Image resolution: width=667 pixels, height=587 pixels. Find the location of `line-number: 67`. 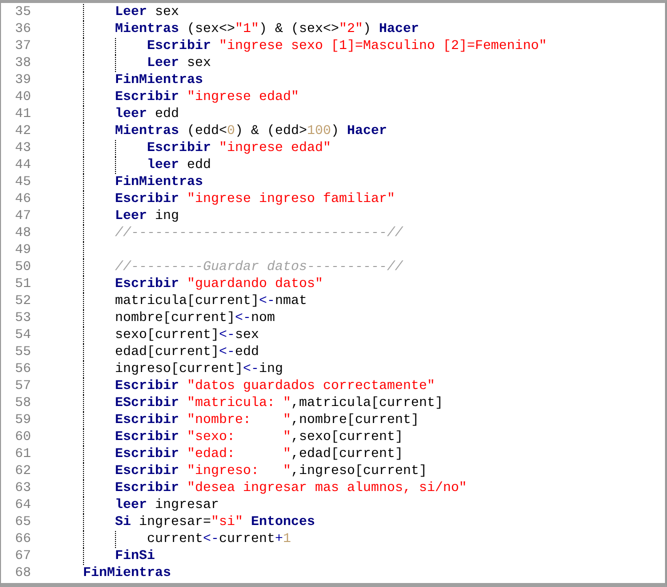

line-number: 67 is located at coordinates (22, 556).